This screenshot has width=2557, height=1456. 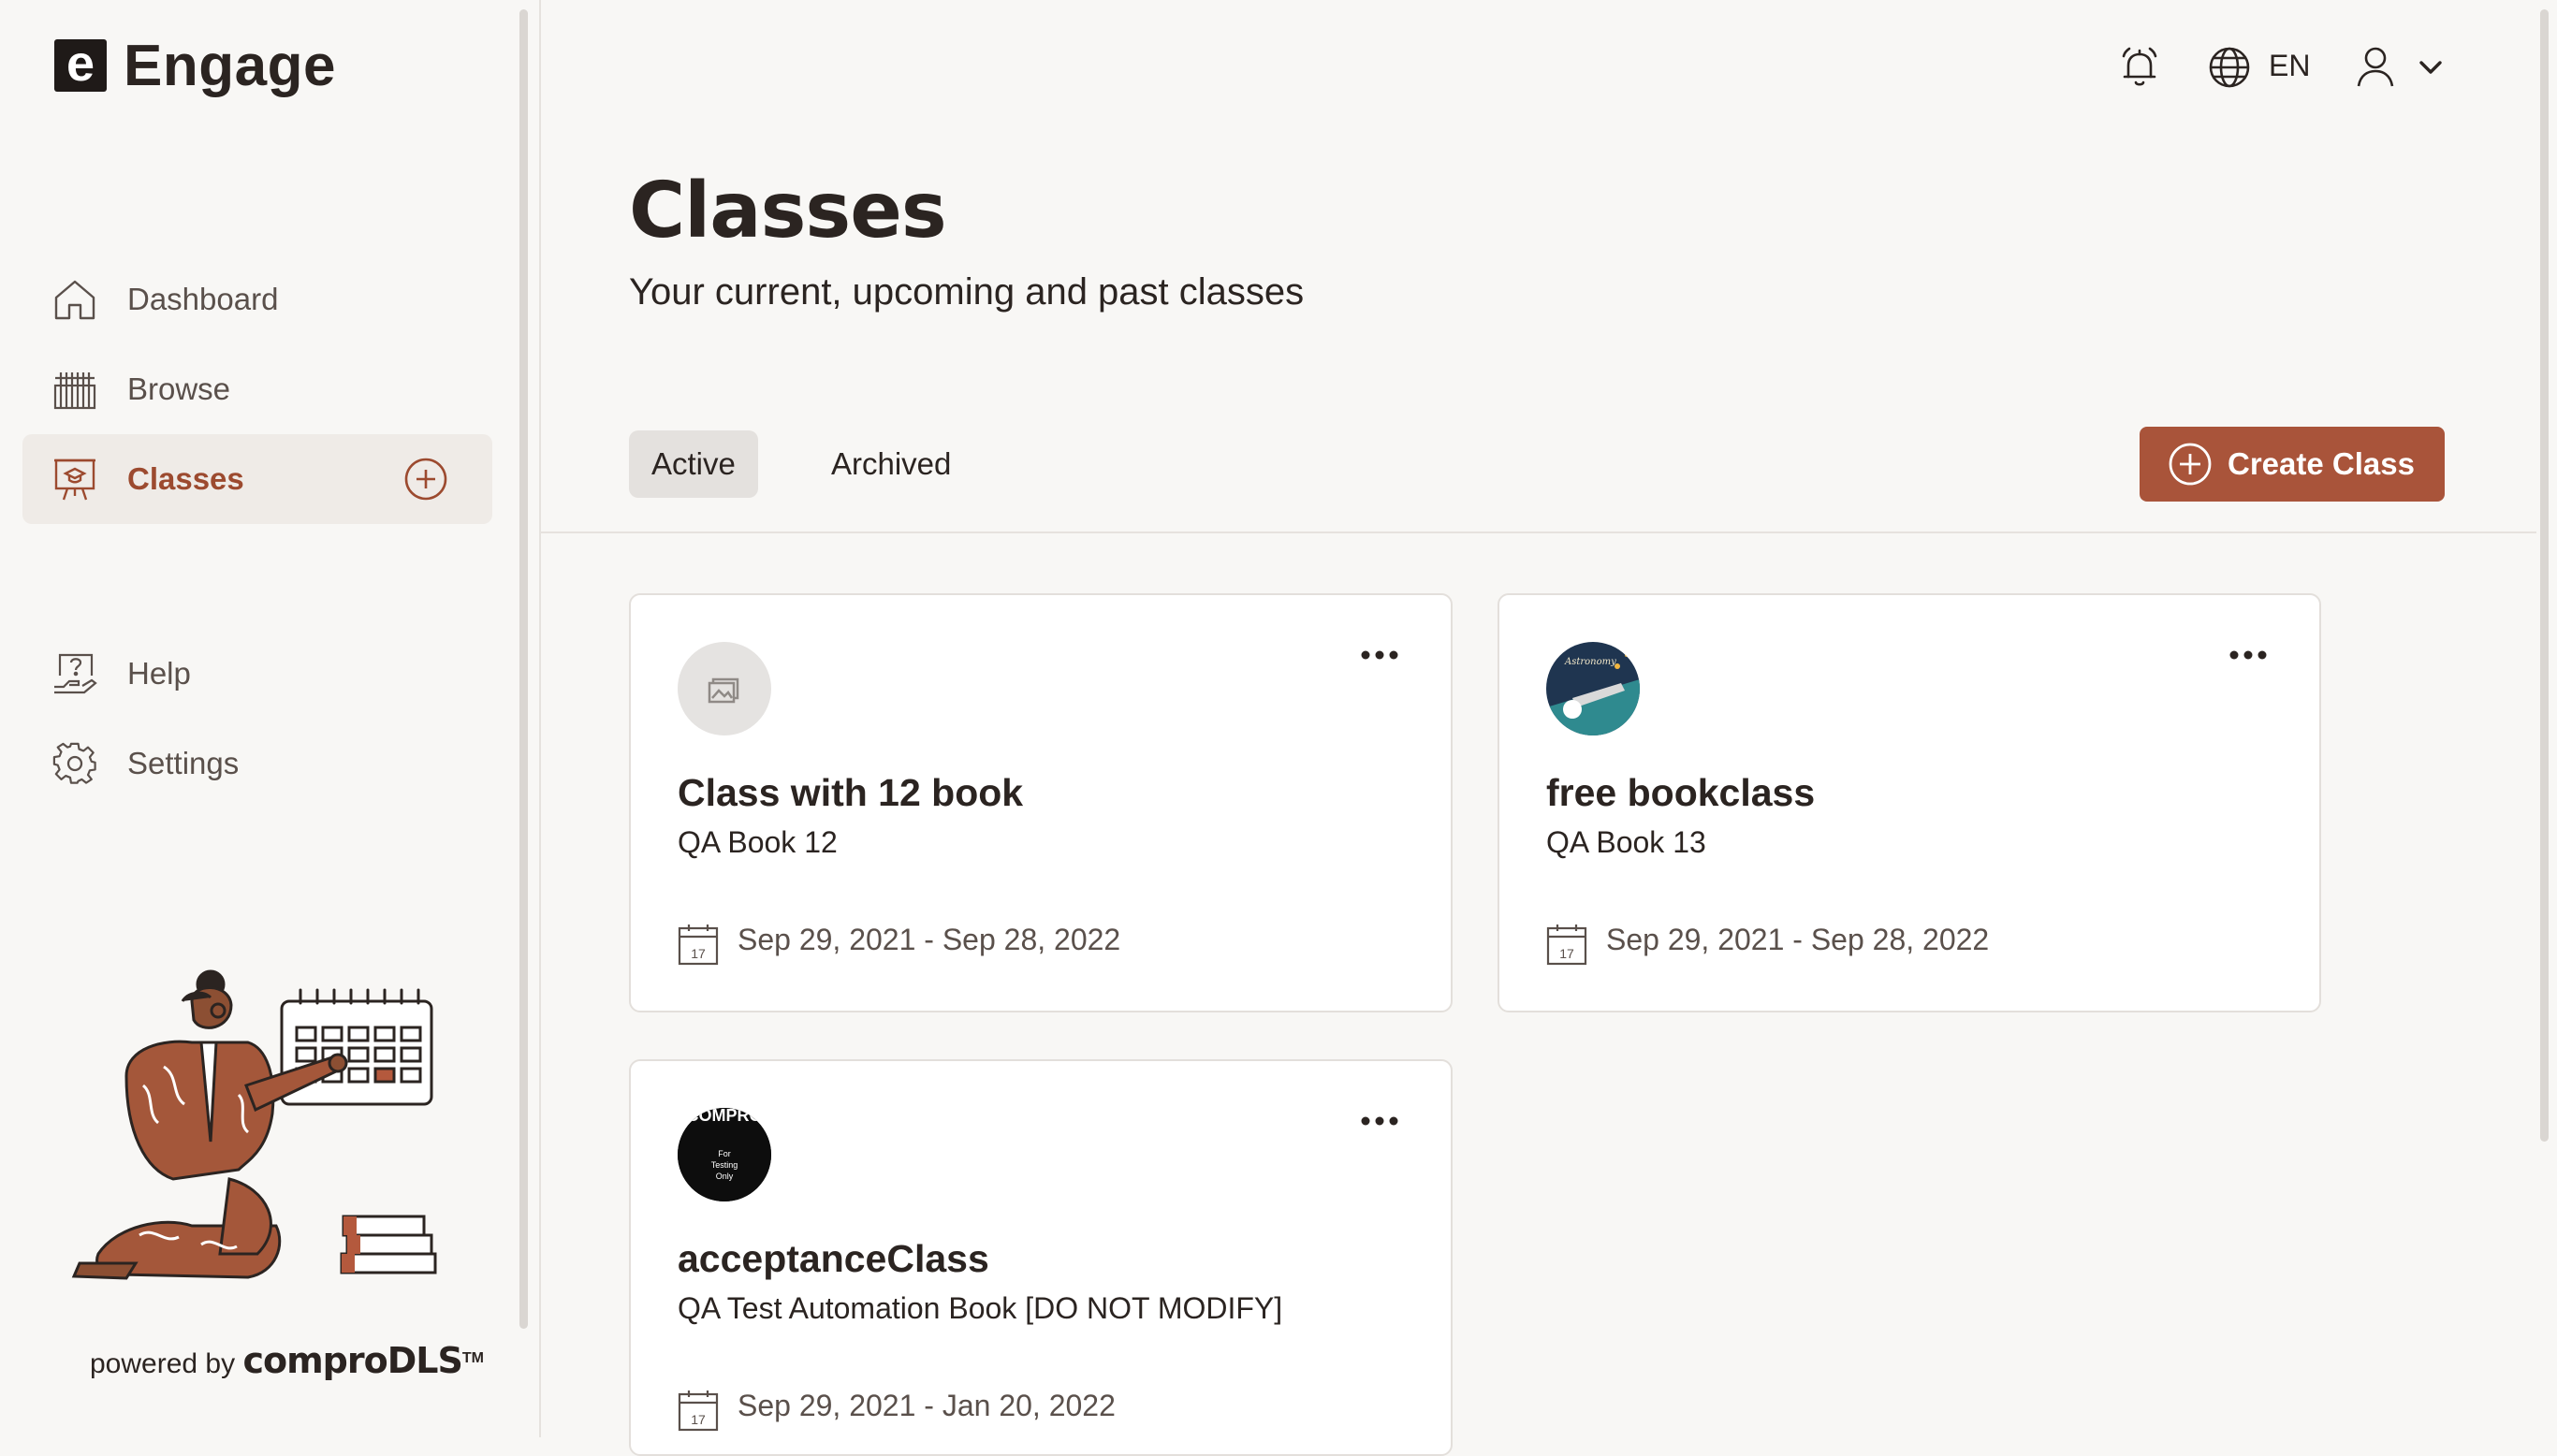 What do you see at coordinates (834, 1259) in the screenshot?
I see `class-name: acceptanceClass` at bounding box center [834, 1259].